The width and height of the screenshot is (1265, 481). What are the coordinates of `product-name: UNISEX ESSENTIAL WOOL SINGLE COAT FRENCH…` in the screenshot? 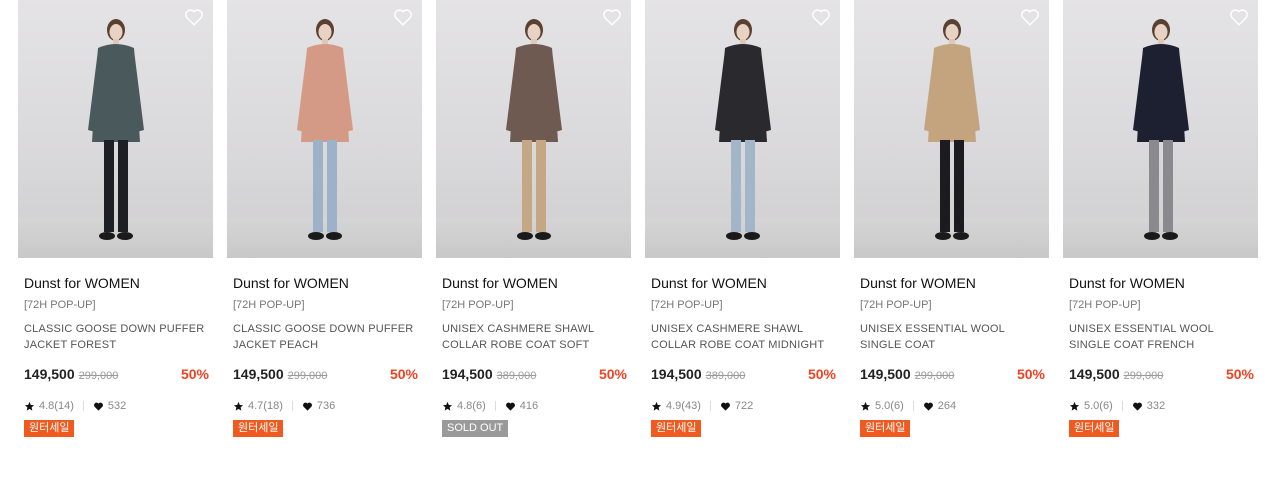 It's located at (1161, 337).